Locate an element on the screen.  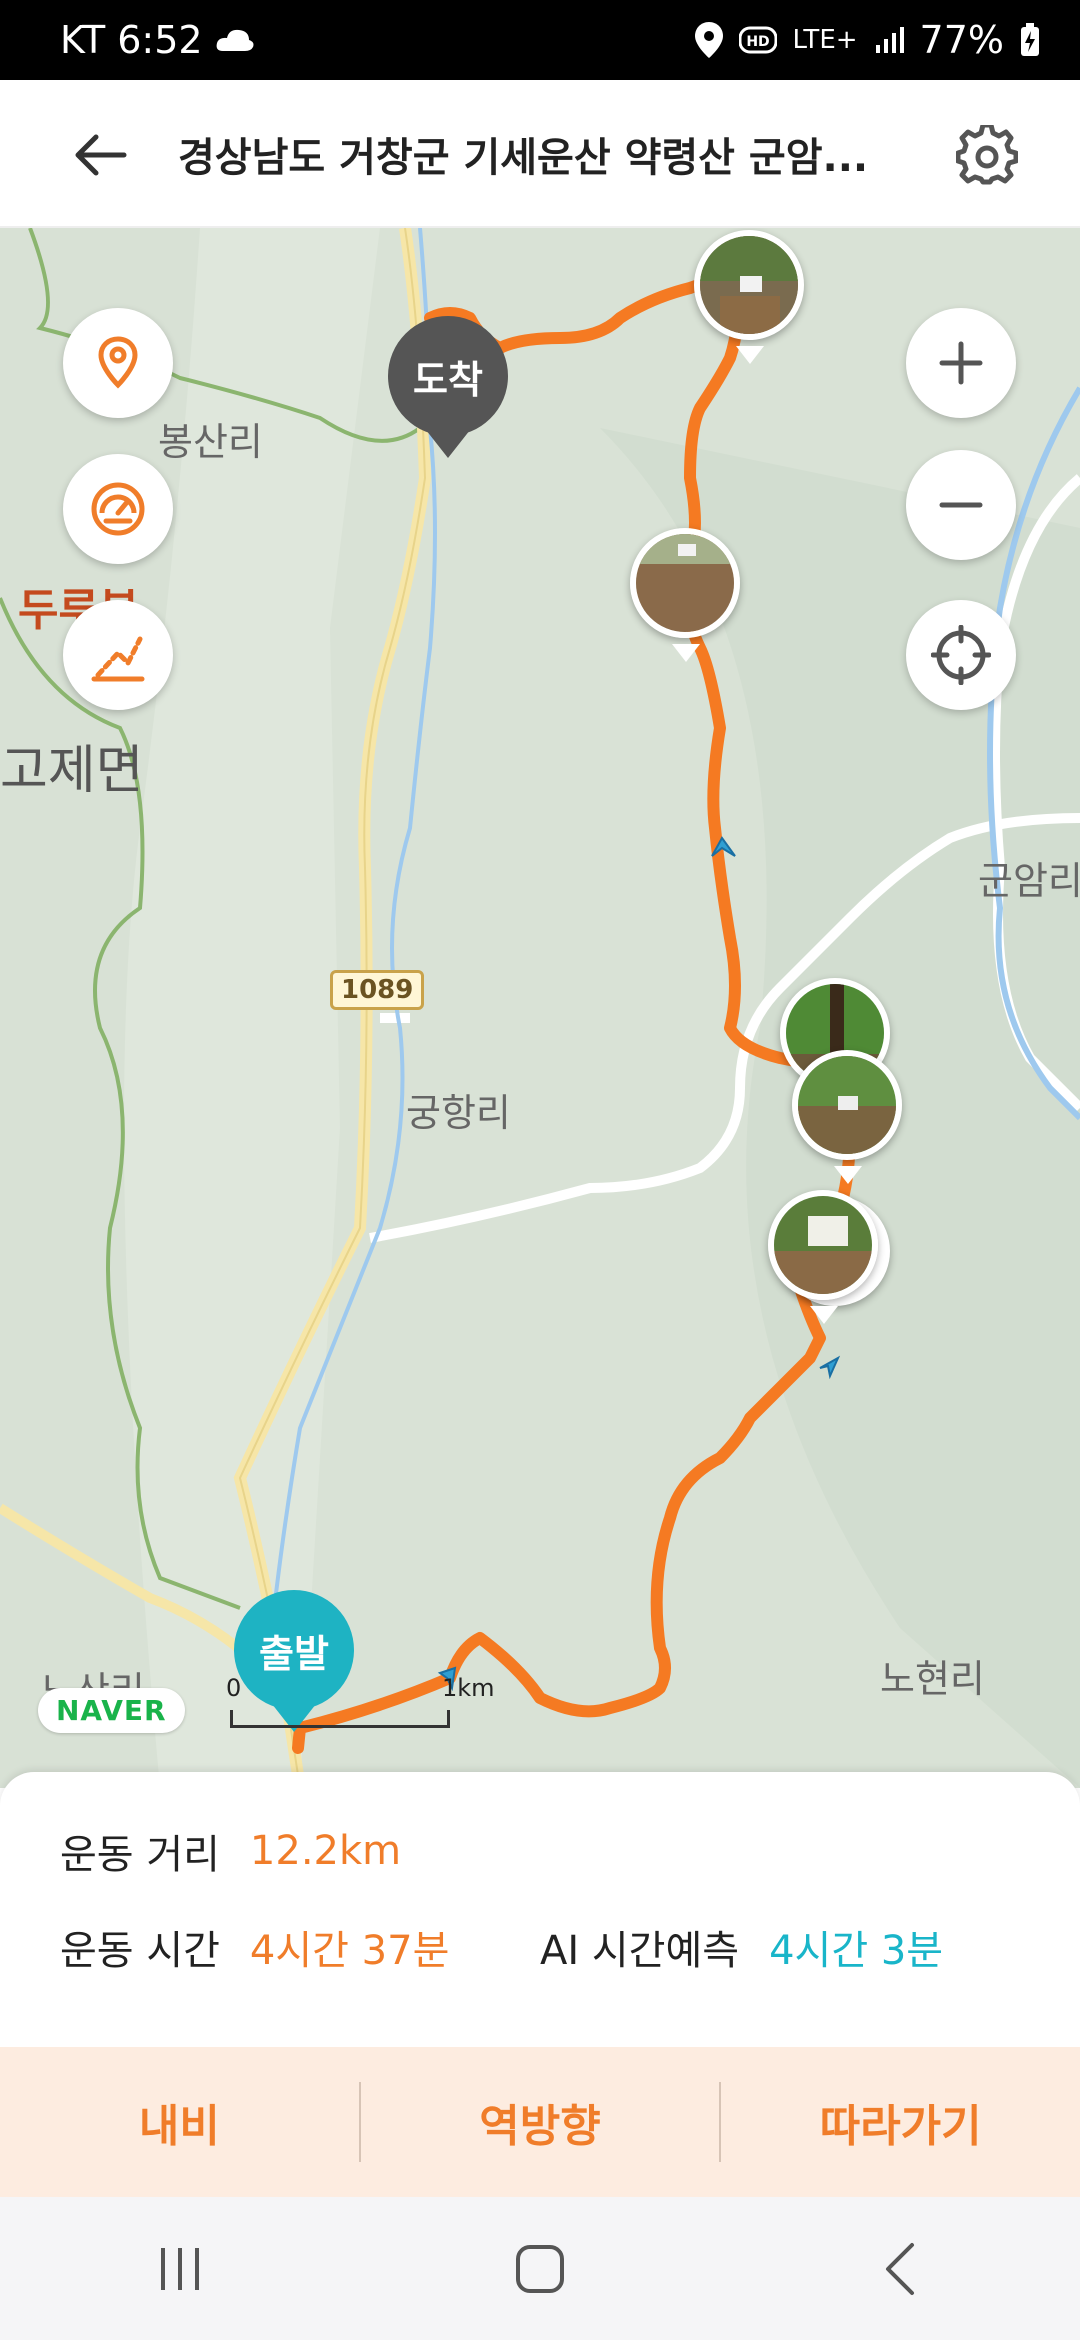
distance-label: 운동 거리 is located at coordinates (140, 1855).